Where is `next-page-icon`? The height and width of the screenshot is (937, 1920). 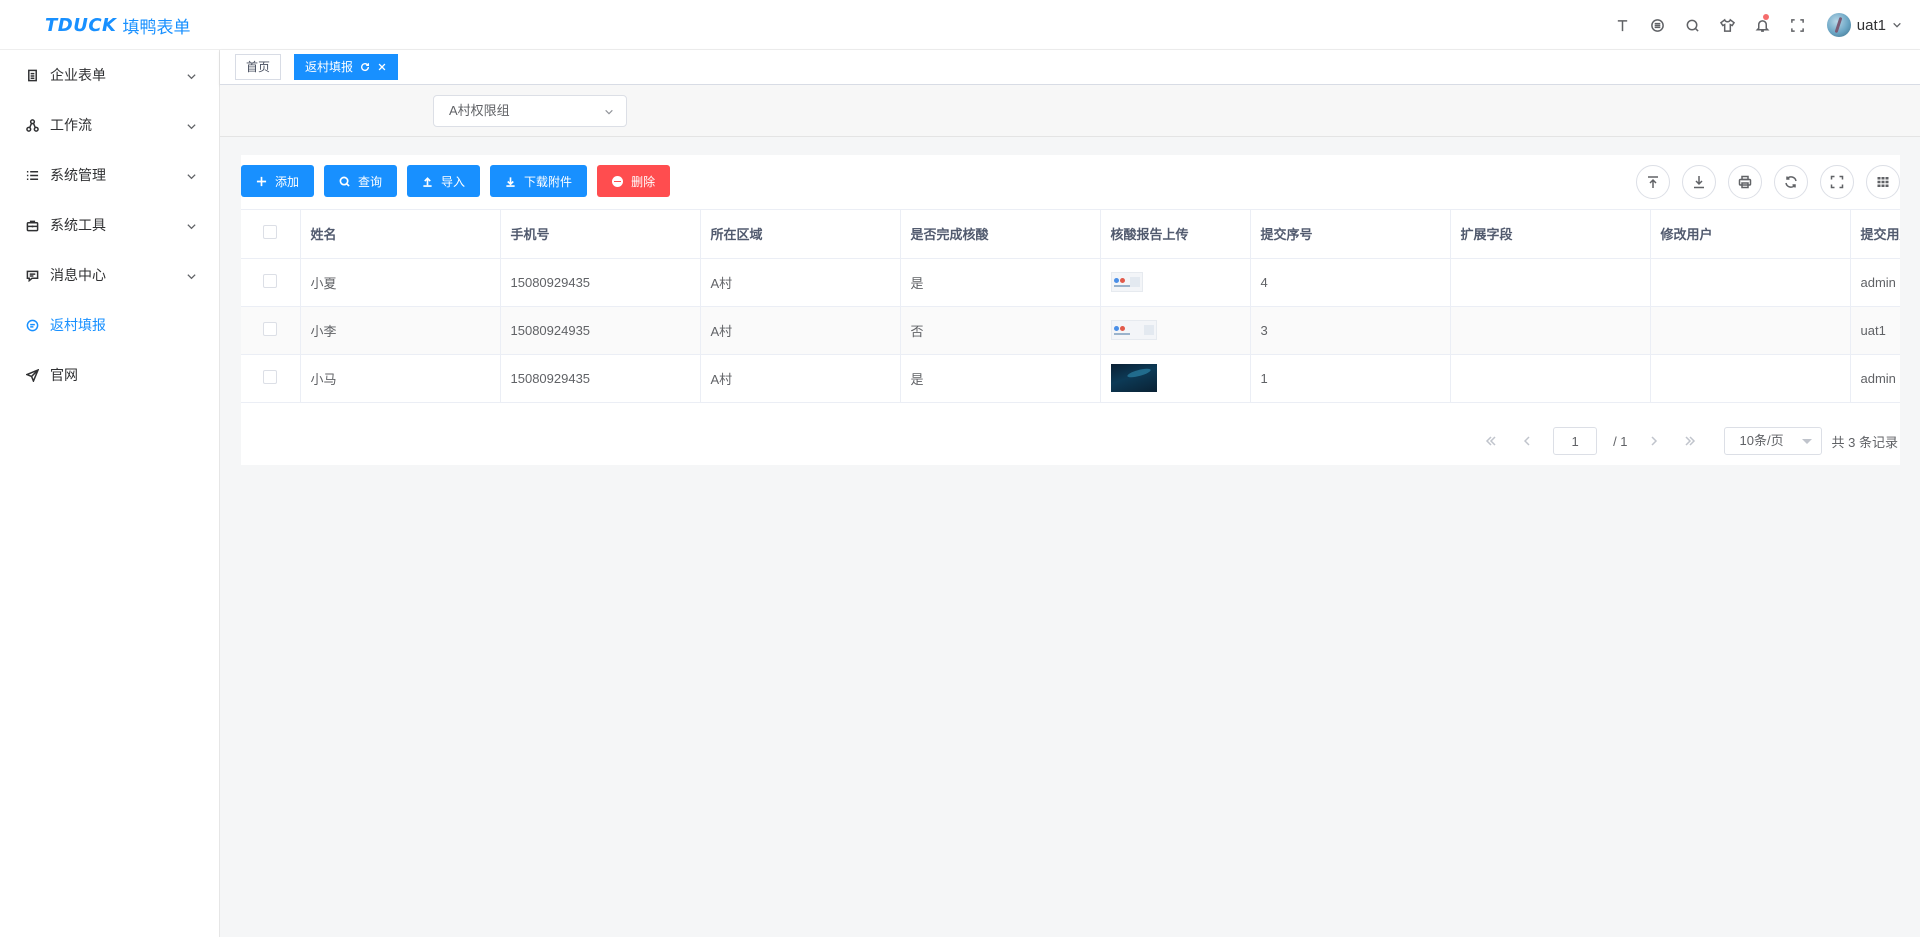
next-page-icon is located at coordinates (1654, 441).